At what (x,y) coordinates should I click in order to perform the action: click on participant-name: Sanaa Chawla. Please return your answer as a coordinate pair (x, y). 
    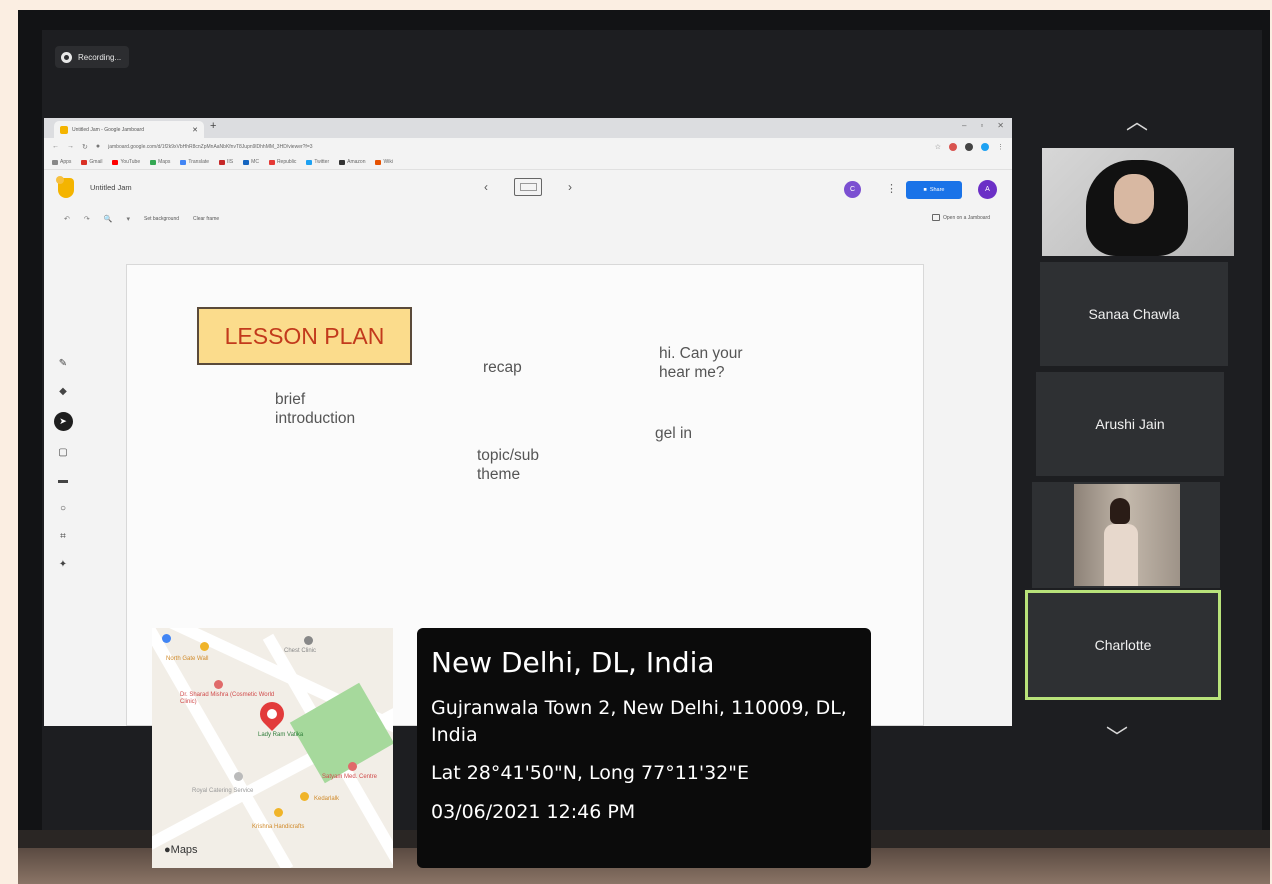
    Looking at the image, I should click on (1134, 314).